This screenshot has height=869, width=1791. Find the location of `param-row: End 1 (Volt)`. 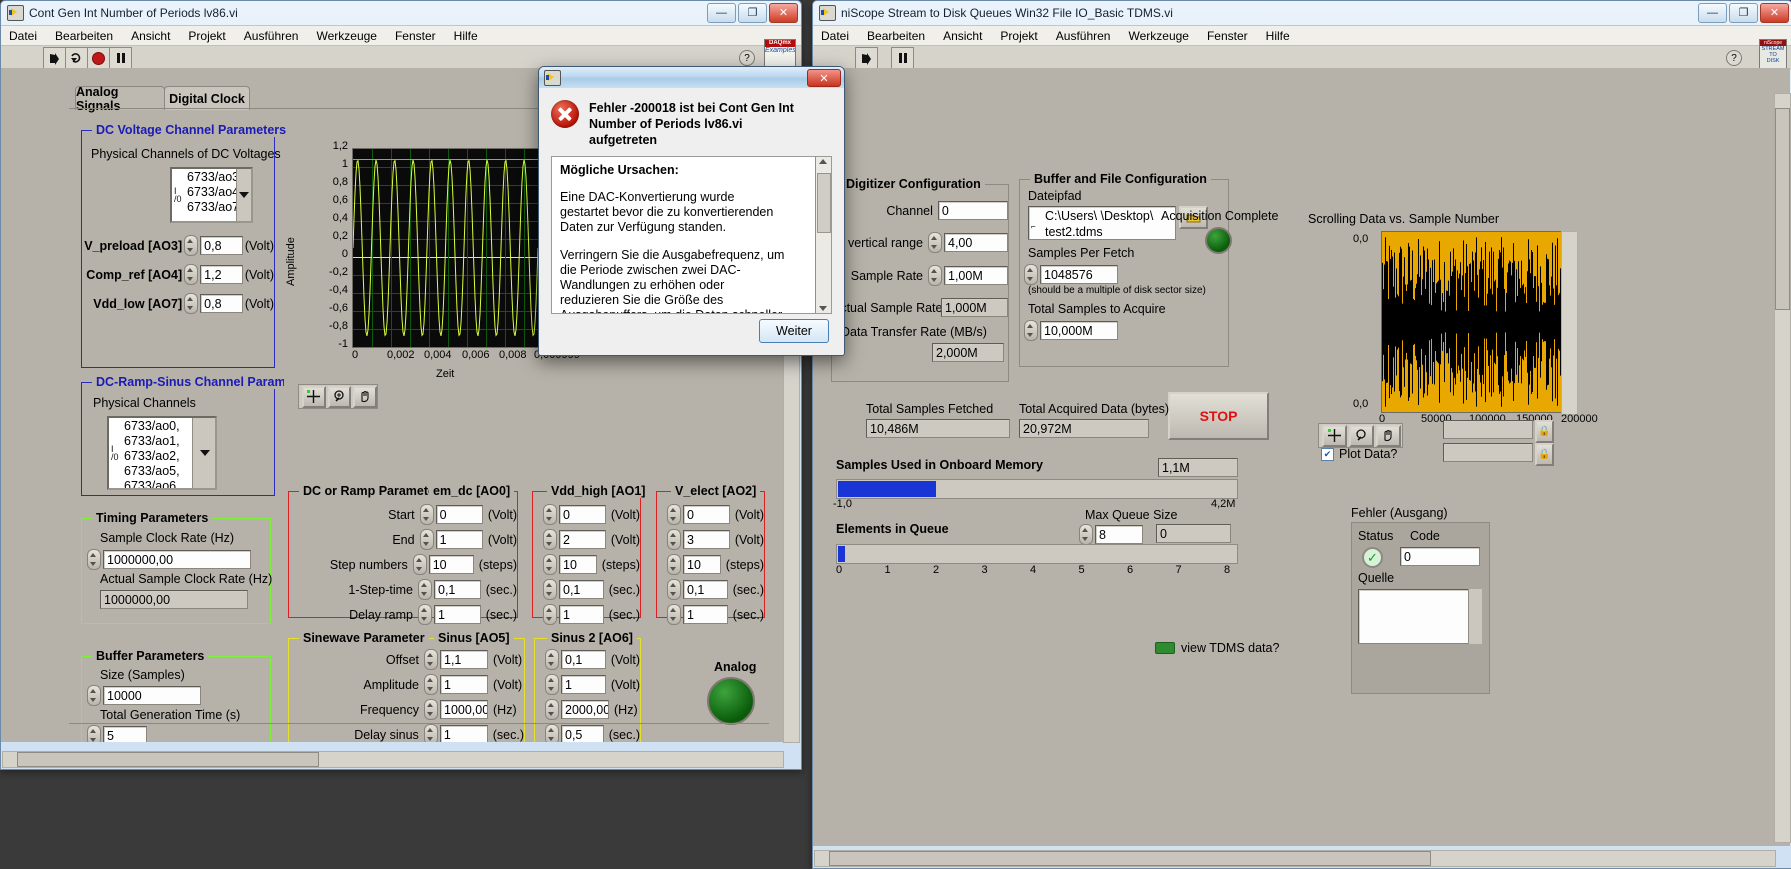

param-row: End 1 (Volt) is located at coordinates (403, 539).